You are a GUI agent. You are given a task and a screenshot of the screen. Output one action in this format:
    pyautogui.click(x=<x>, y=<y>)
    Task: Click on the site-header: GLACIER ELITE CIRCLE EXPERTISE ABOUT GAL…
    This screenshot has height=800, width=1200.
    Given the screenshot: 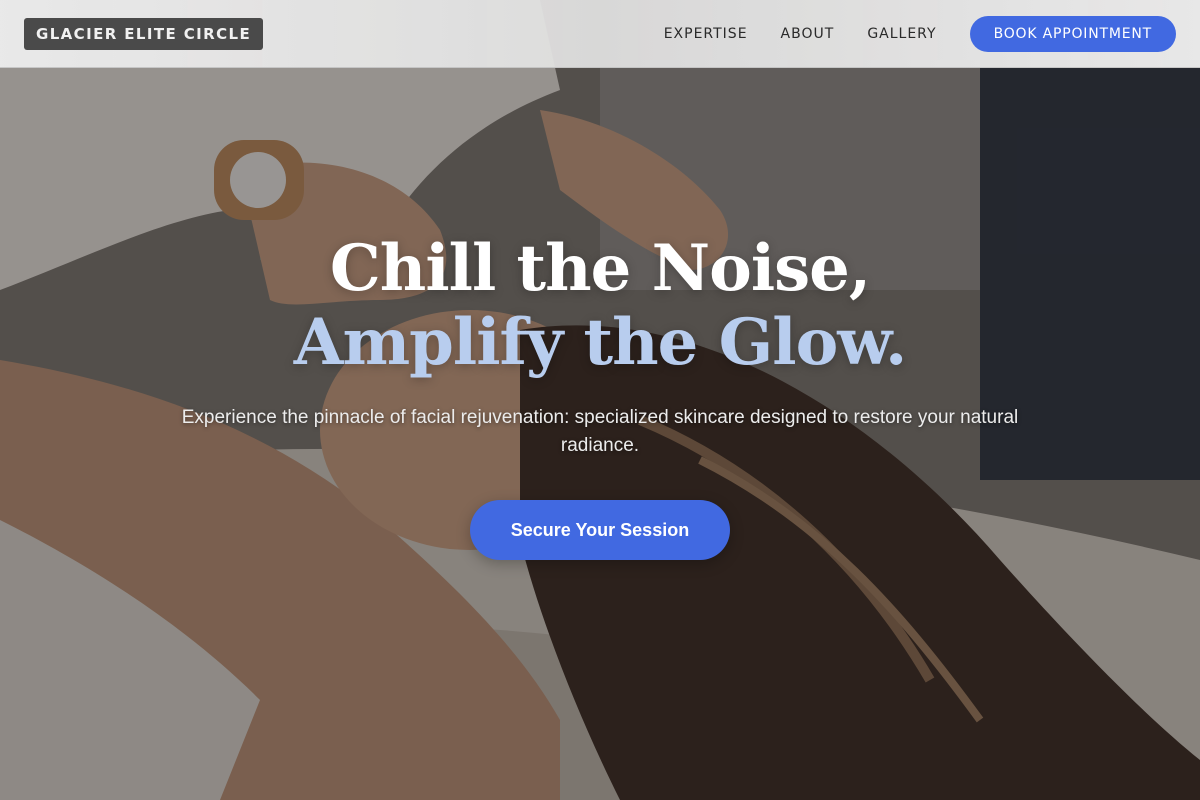 What is the action you would take?
    pyautogui.click(x=600, y=34)
    